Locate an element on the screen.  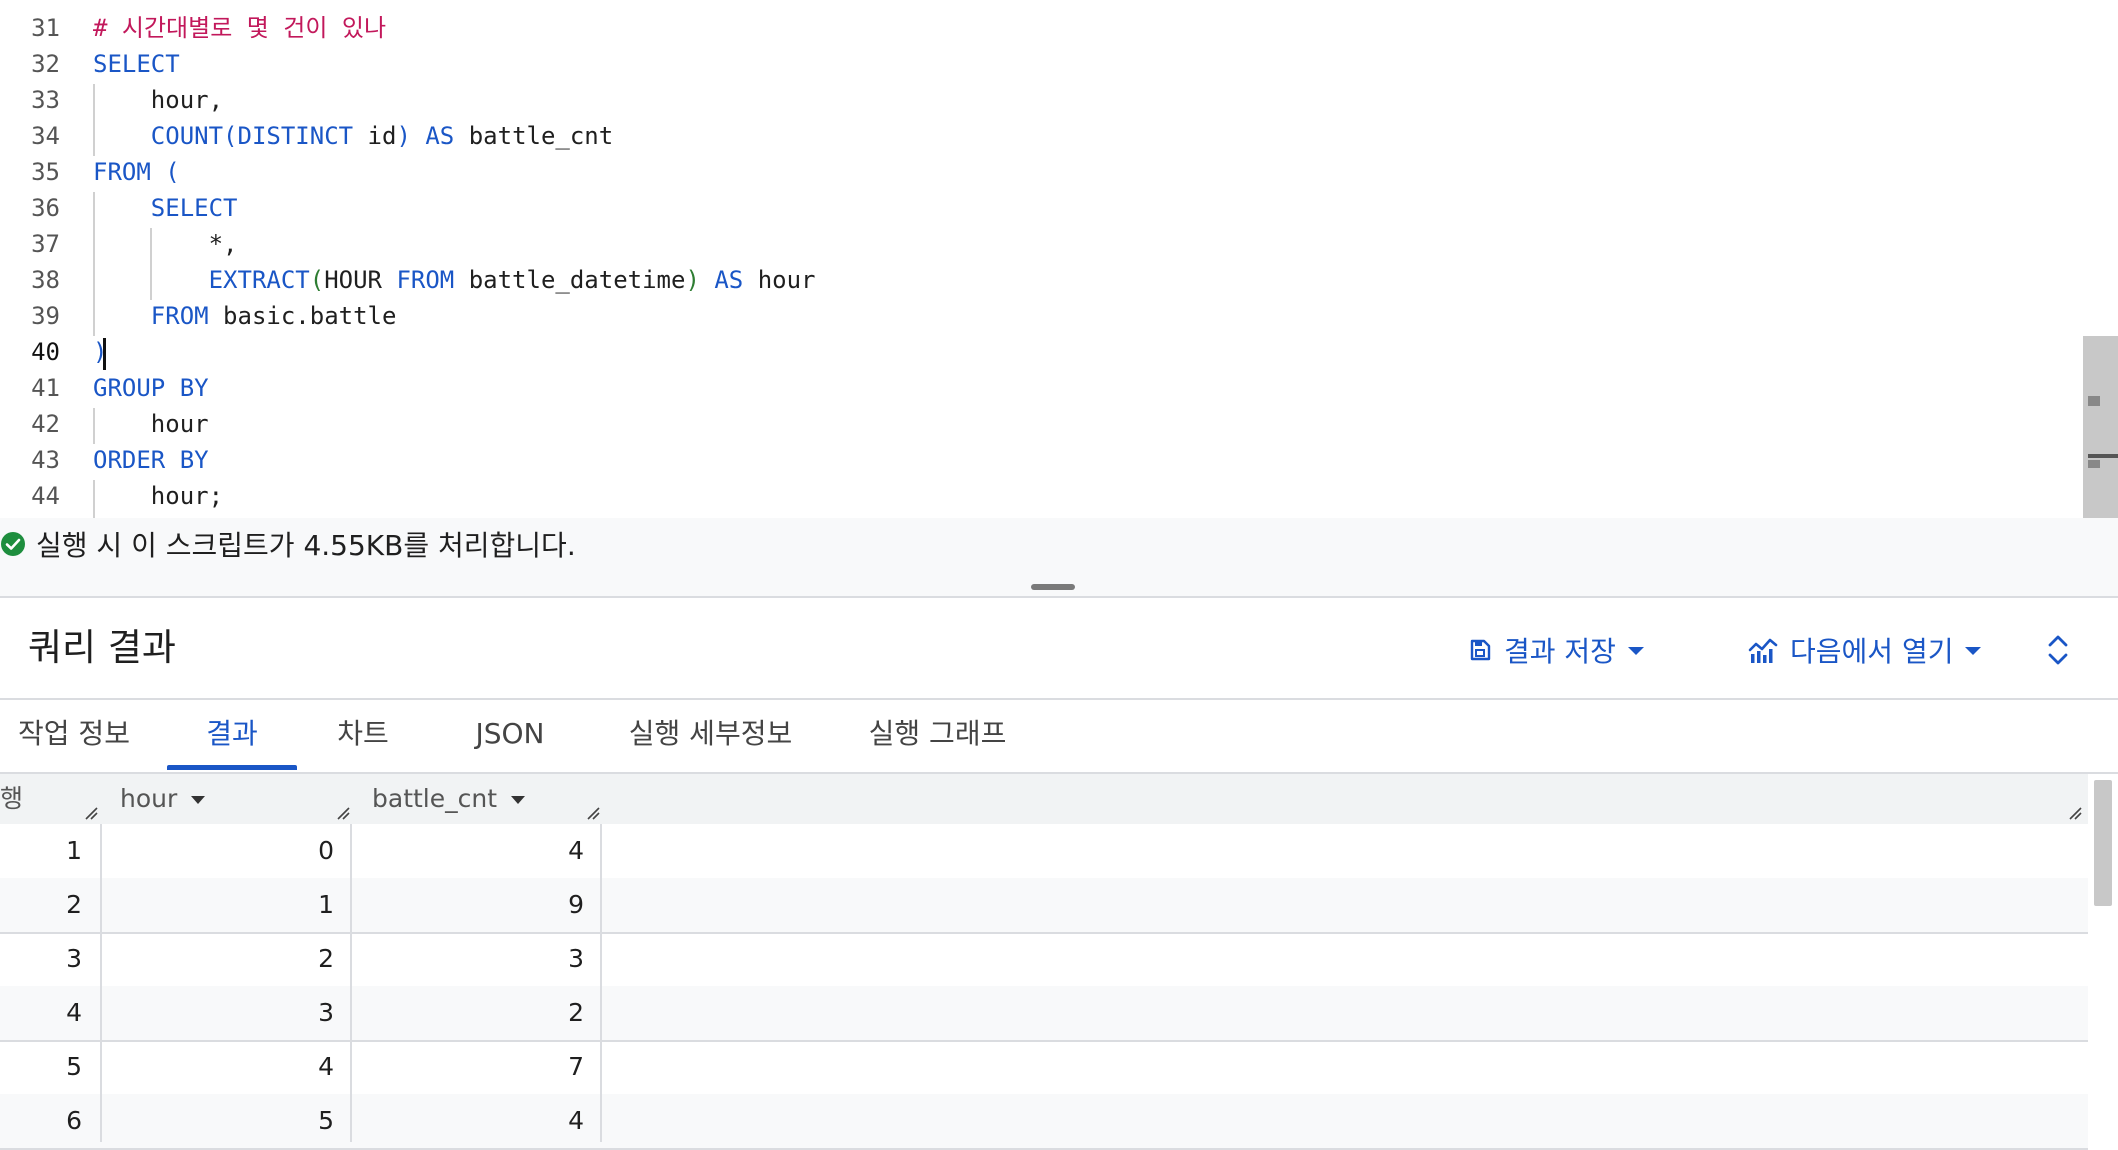
results-title: 쿼리 결과 is located at coordinates (102, 647).